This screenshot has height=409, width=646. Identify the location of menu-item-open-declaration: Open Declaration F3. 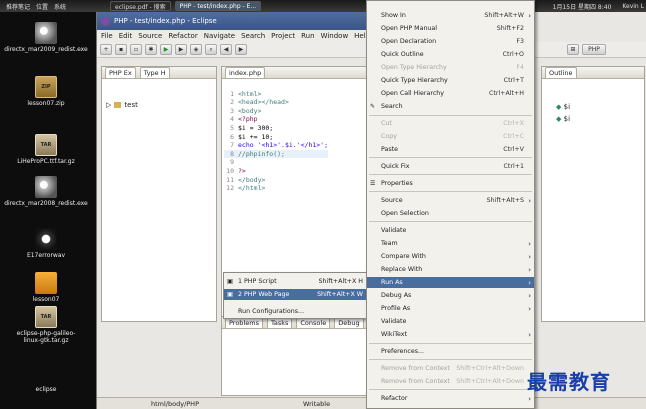
(450, 41).